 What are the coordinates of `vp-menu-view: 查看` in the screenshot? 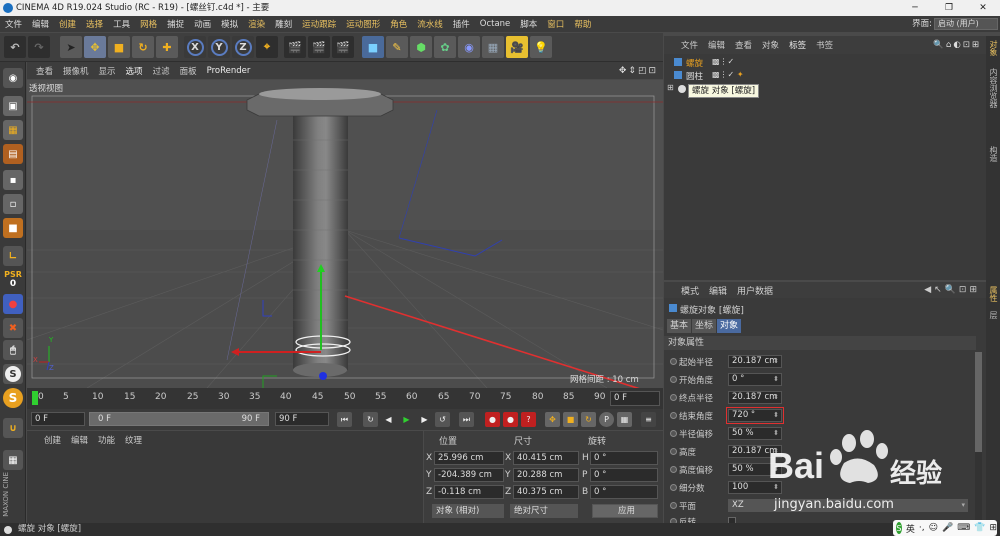 It's located at (44, 71).